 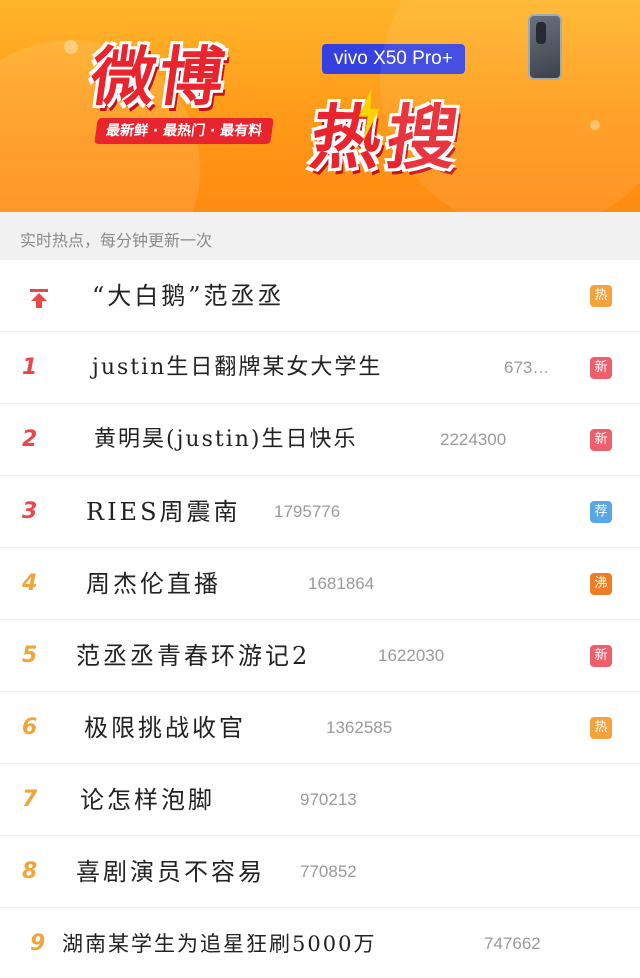 What do you see at coordinates (147, 800) in the screenshot?
I see `hot-search-title: 论怎样泡脚` at bounding box center [147, 800].